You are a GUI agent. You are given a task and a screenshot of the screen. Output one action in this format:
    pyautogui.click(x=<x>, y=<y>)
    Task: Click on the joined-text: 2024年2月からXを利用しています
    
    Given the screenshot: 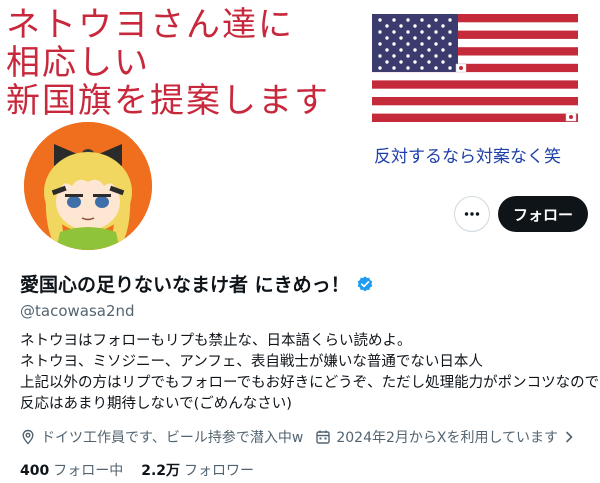 What is the action you would take?
    pyautogui.click(x=447, y=438)
    